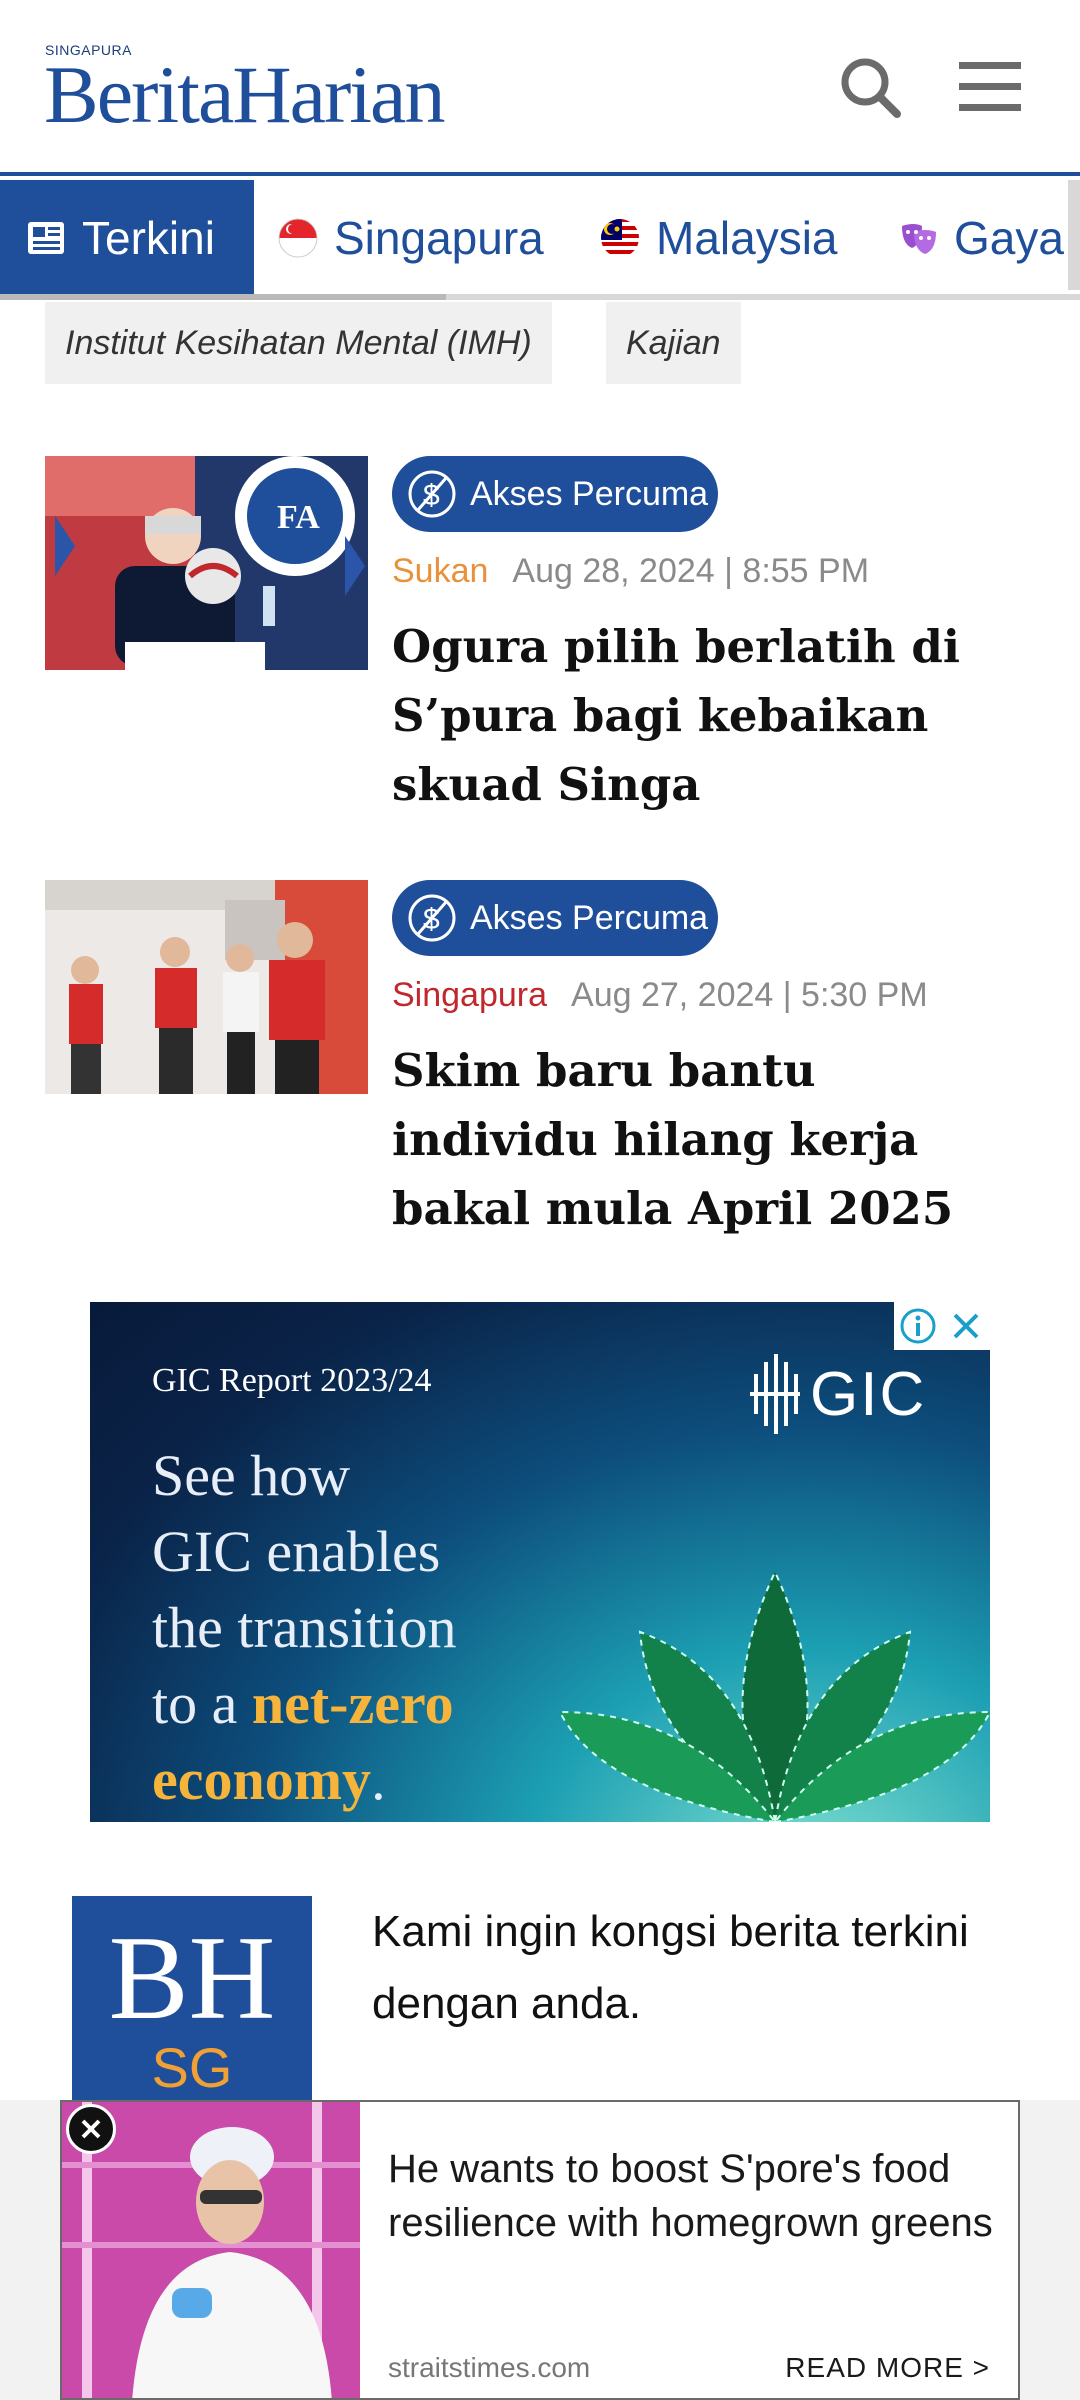  I want to click on hamburger-menu-icon, so click(990, 87).